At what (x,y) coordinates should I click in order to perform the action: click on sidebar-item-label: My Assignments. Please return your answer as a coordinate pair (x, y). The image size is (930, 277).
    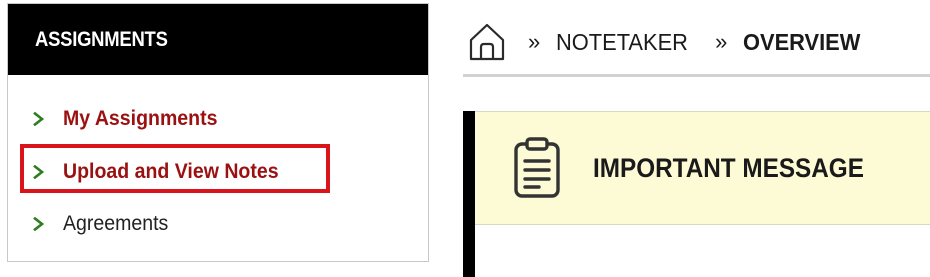
    Looking at the image, I should click on (140, 118).